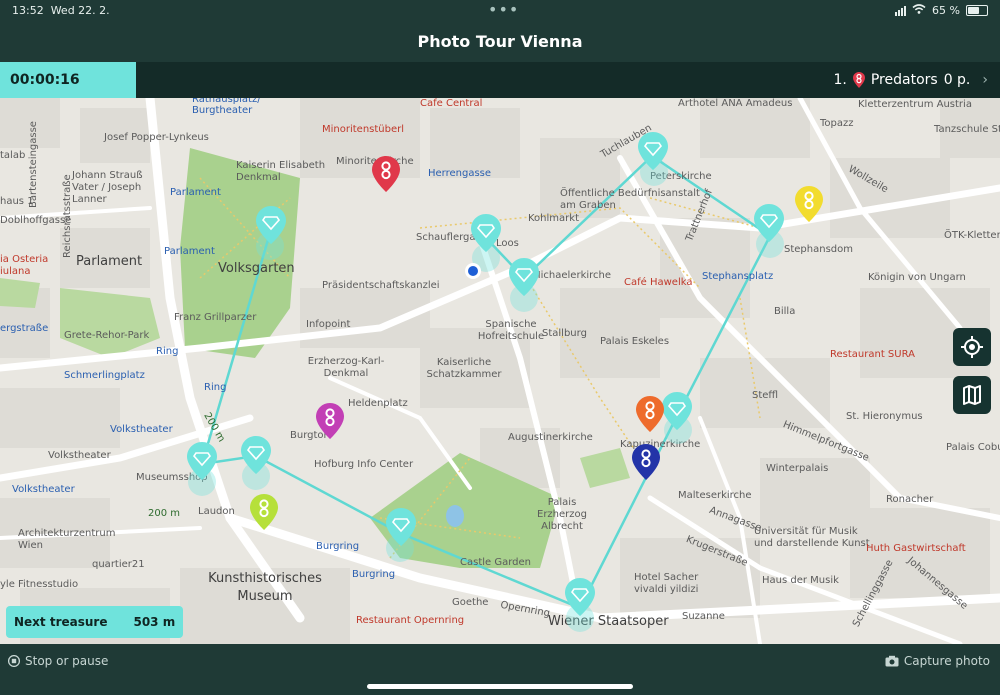  What do you see at coordinates (118, 564) in the screenshot?
I see `map-label: quartier21` at bounding box center [118, 564].